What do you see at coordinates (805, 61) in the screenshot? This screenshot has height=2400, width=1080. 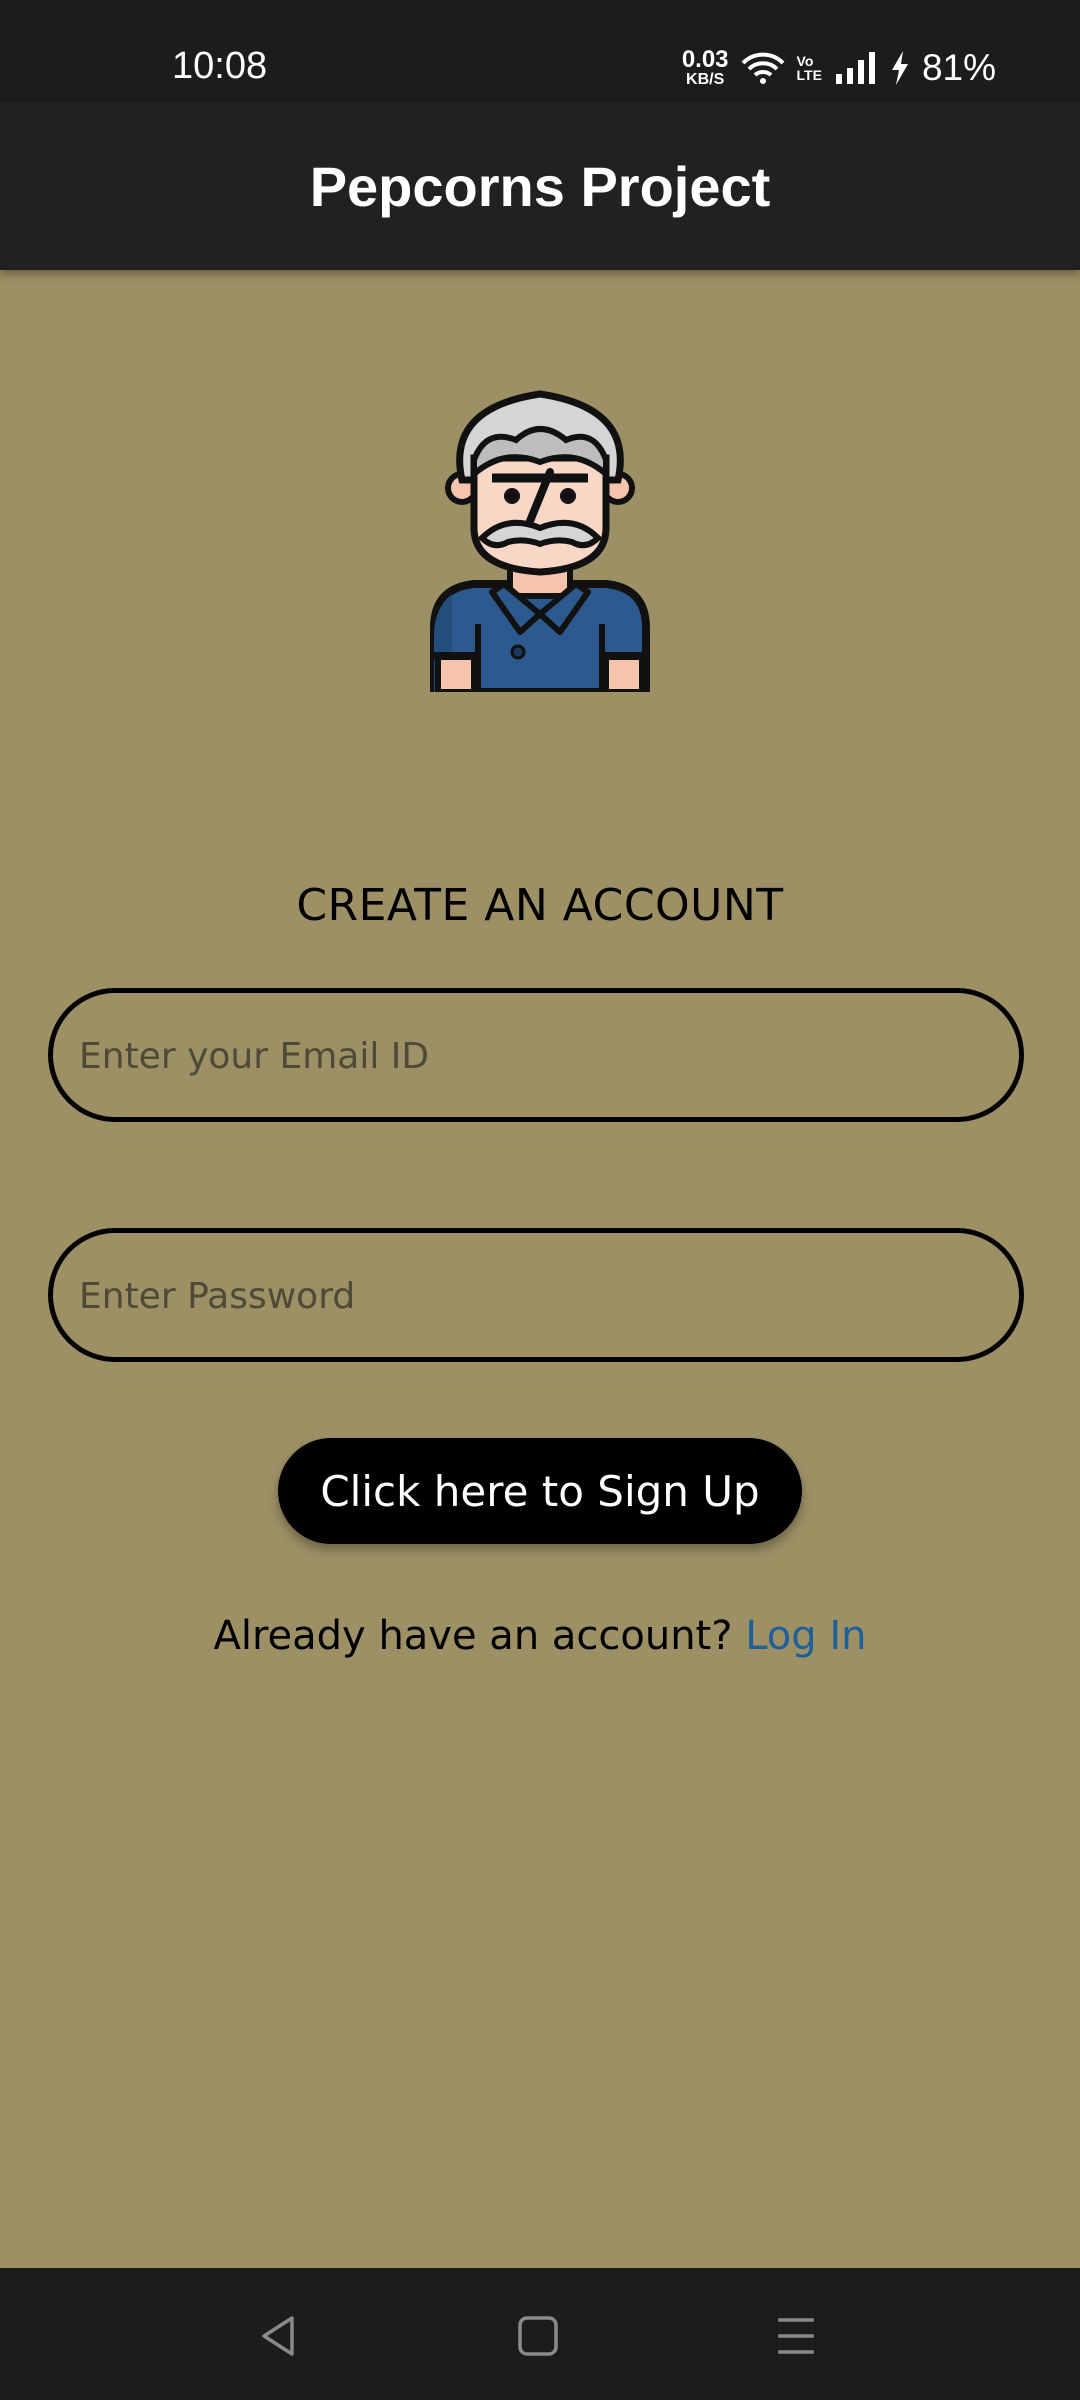 I see `volte-top: Vo` at bounding box center [805, 61].